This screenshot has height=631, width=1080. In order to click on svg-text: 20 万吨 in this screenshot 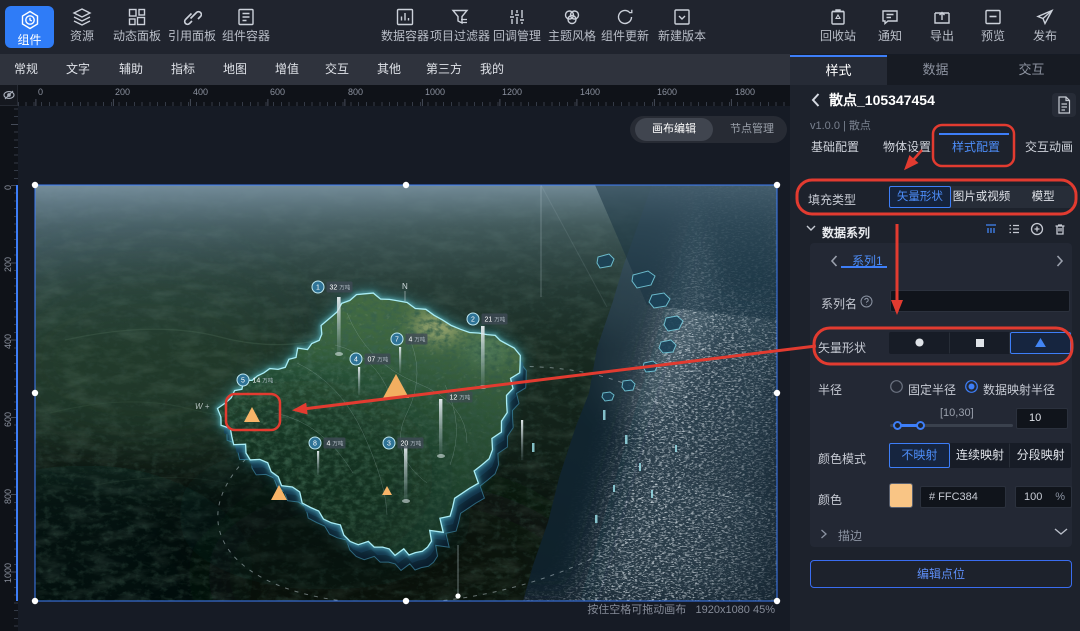, I will do `click(411, 444)`.